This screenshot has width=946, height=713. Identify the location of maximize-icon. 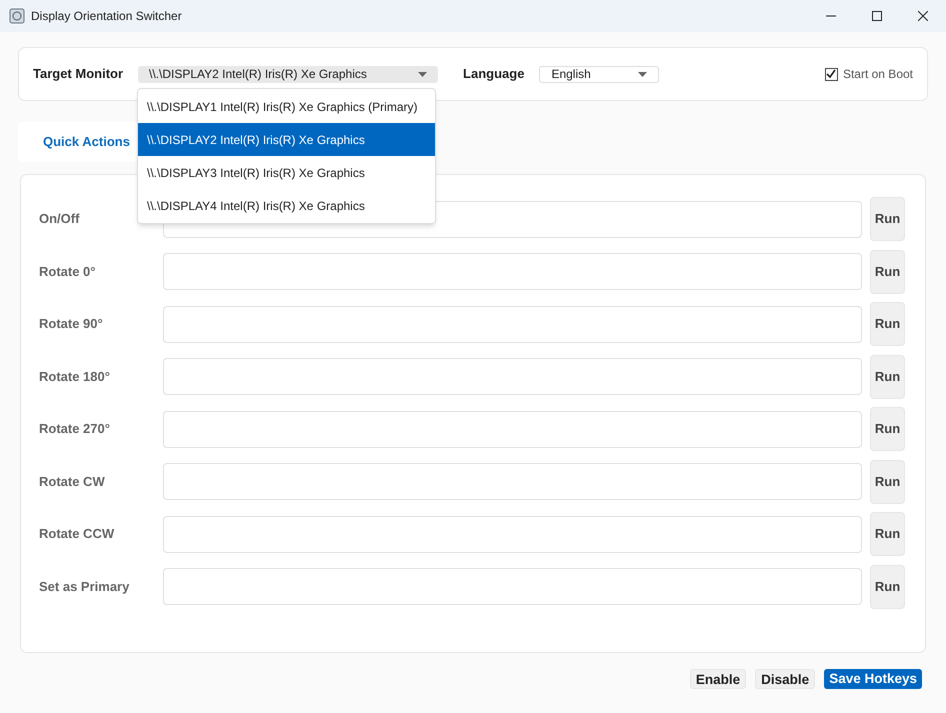
(877, 16).